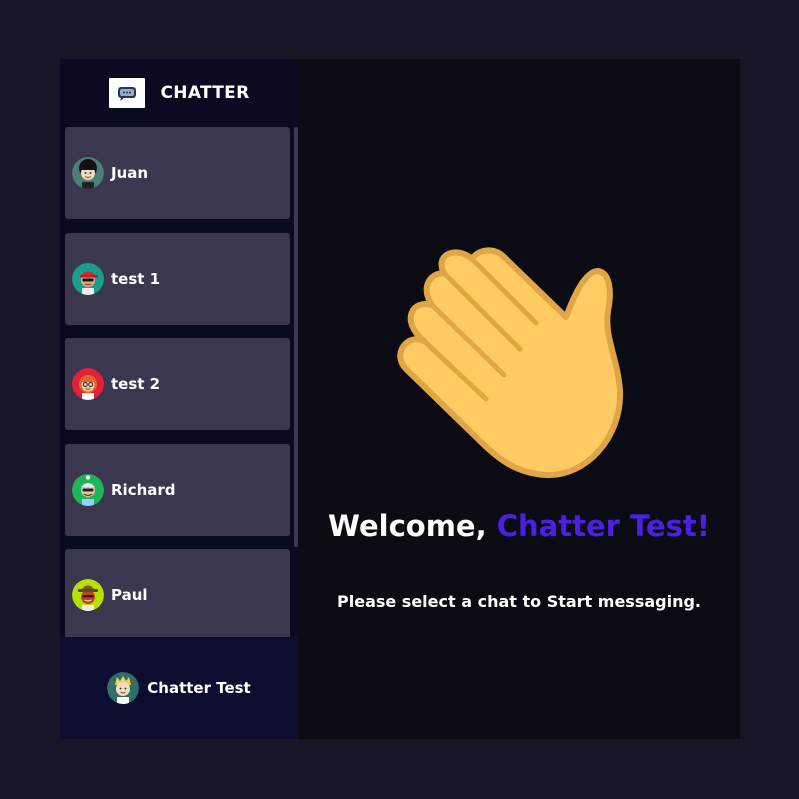 The height and width of the screenshot is (799, 799). I want to click on avatar-hat-icon, so click(88, 595).